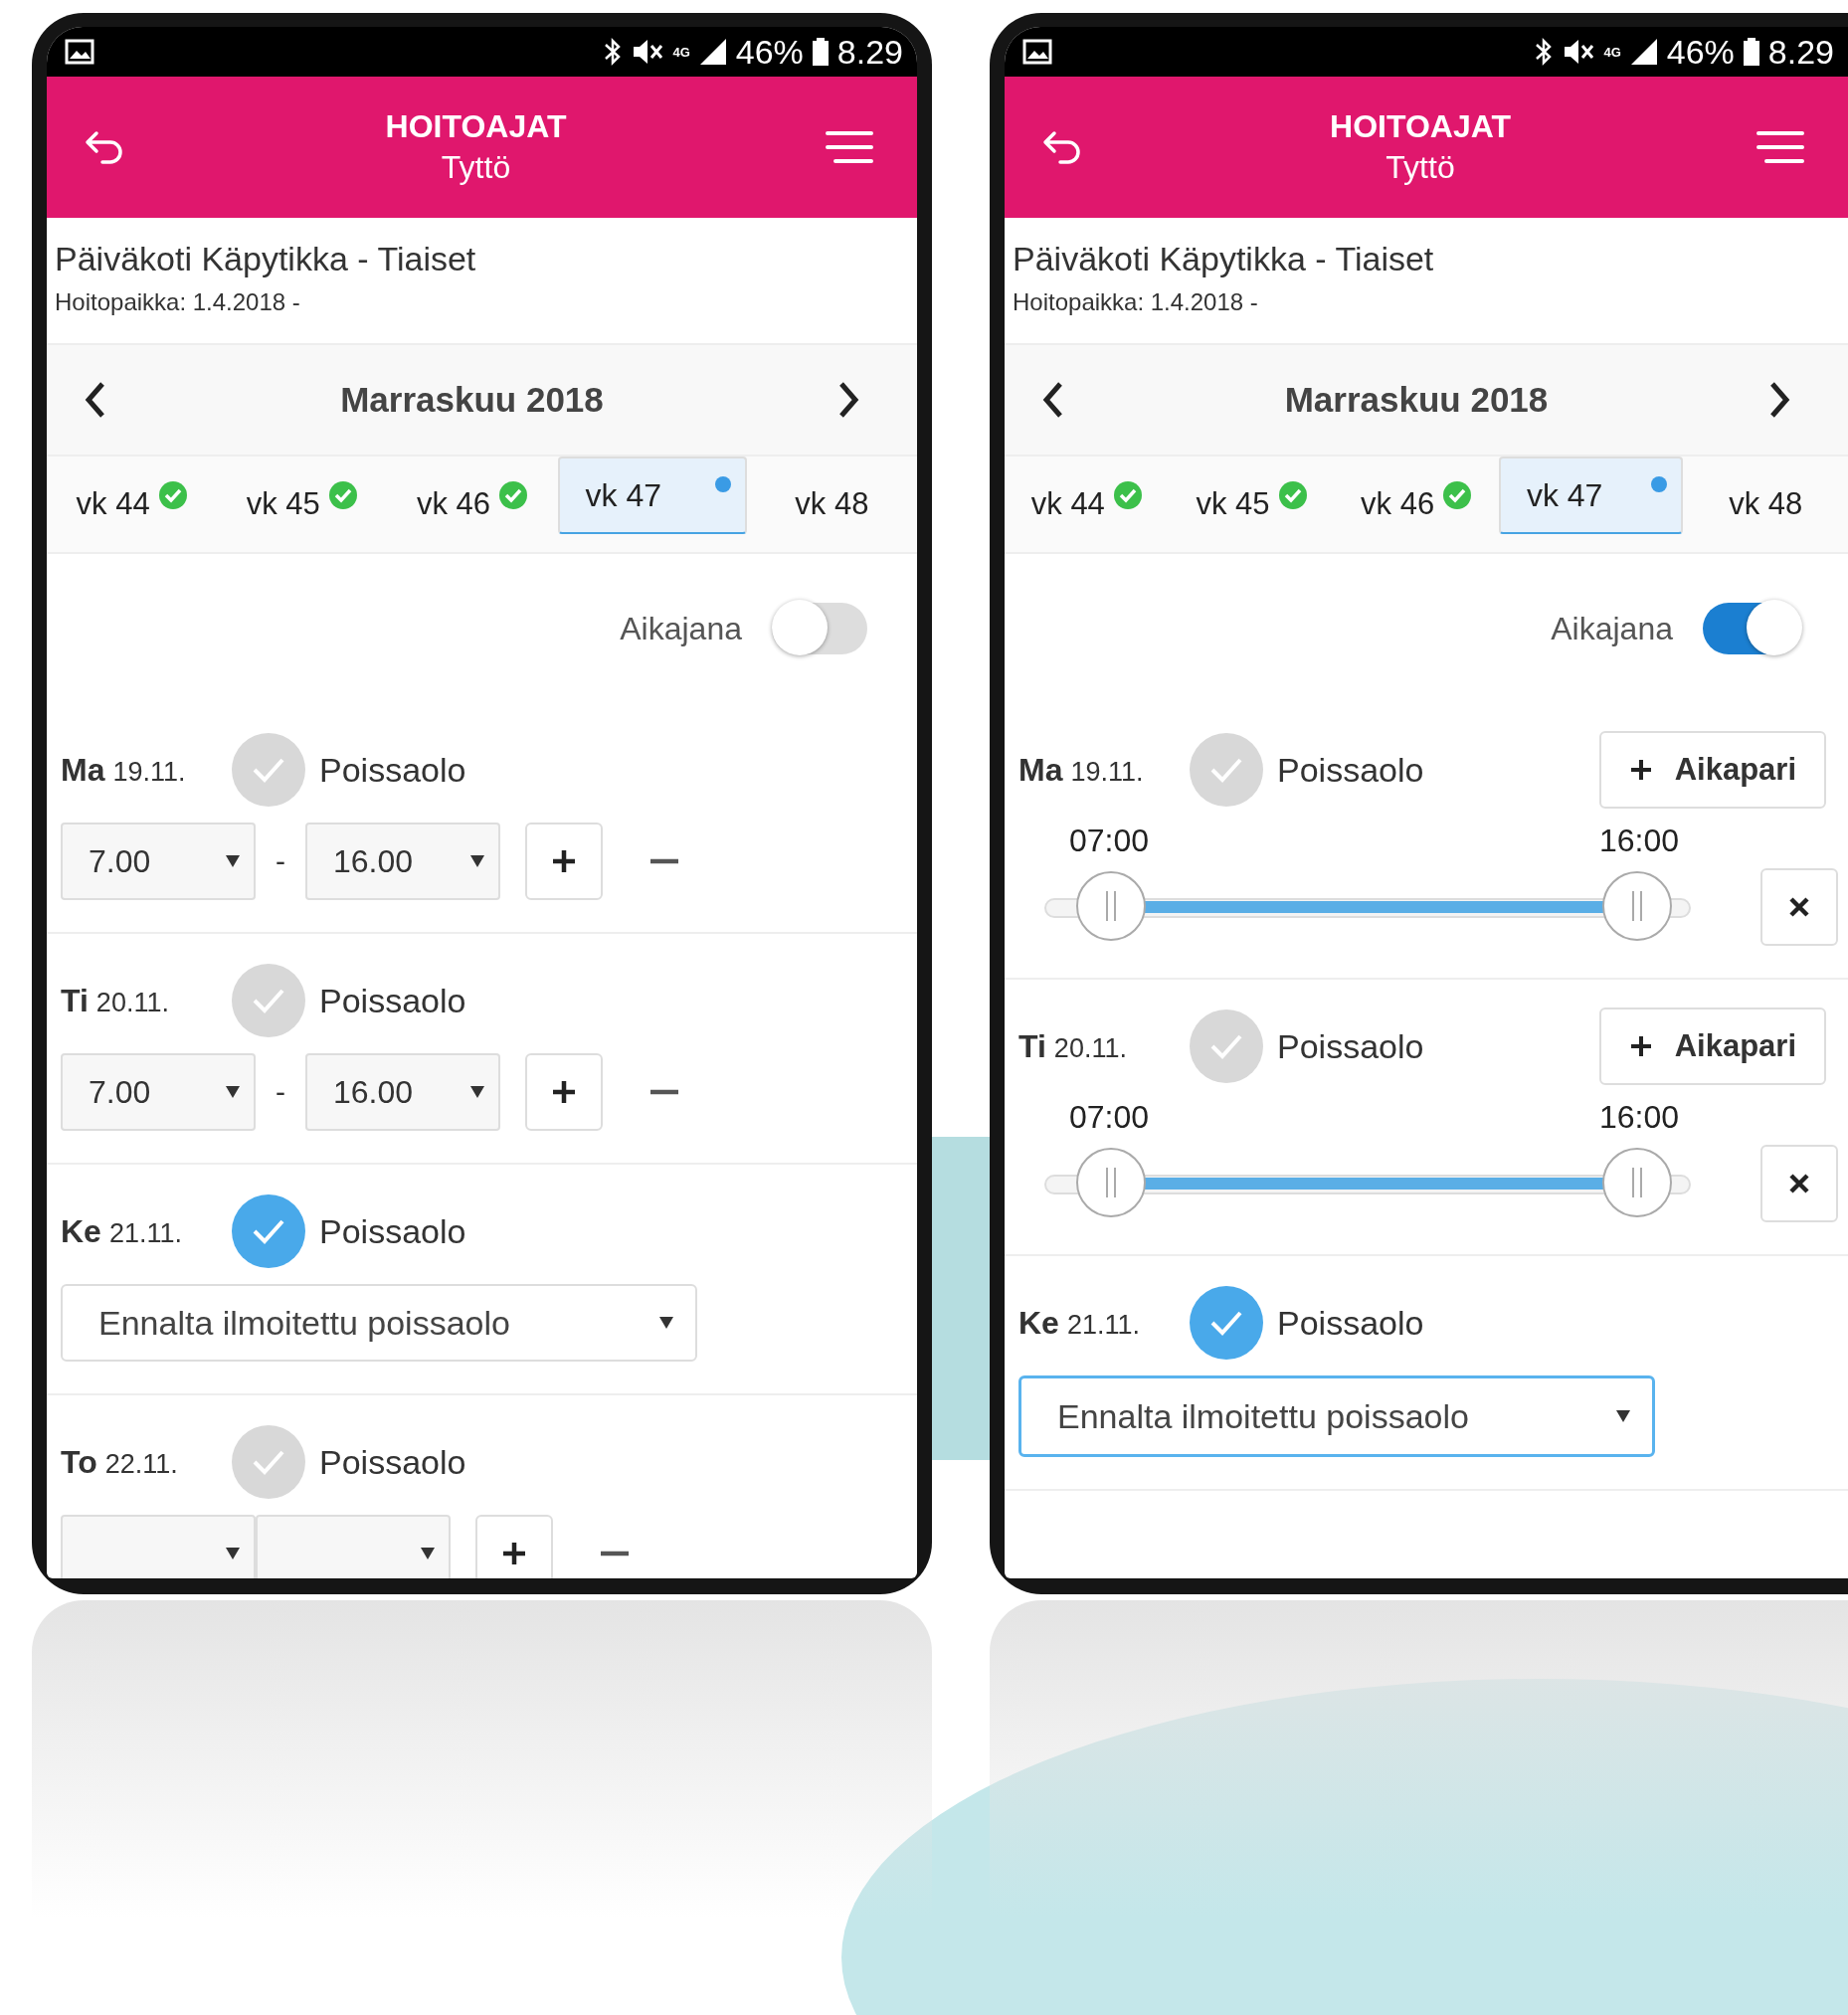  Describe the element at coordinates (819, 629) in the screenshot. I see `timeline-toggle` at that location.